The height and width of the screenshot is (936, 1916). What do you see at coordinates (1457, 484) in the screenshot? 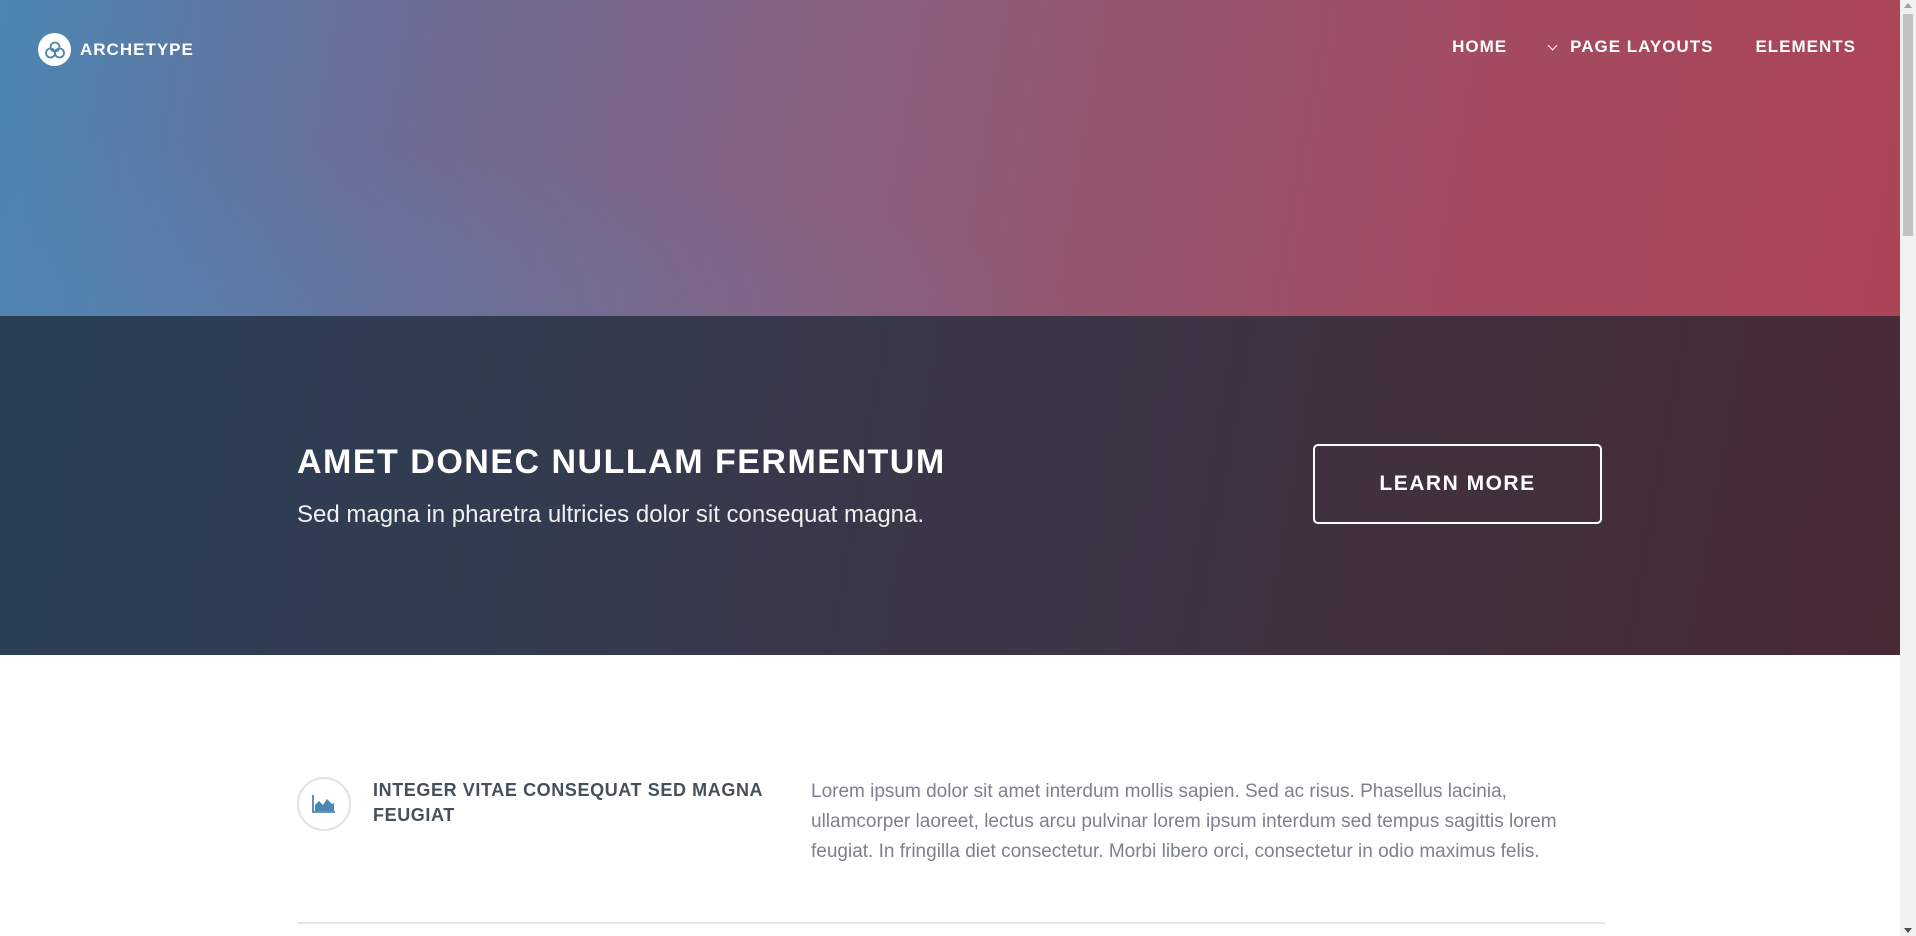
I see `learn-more-button: LEARN MORE` at bounding box center [1457, 484].